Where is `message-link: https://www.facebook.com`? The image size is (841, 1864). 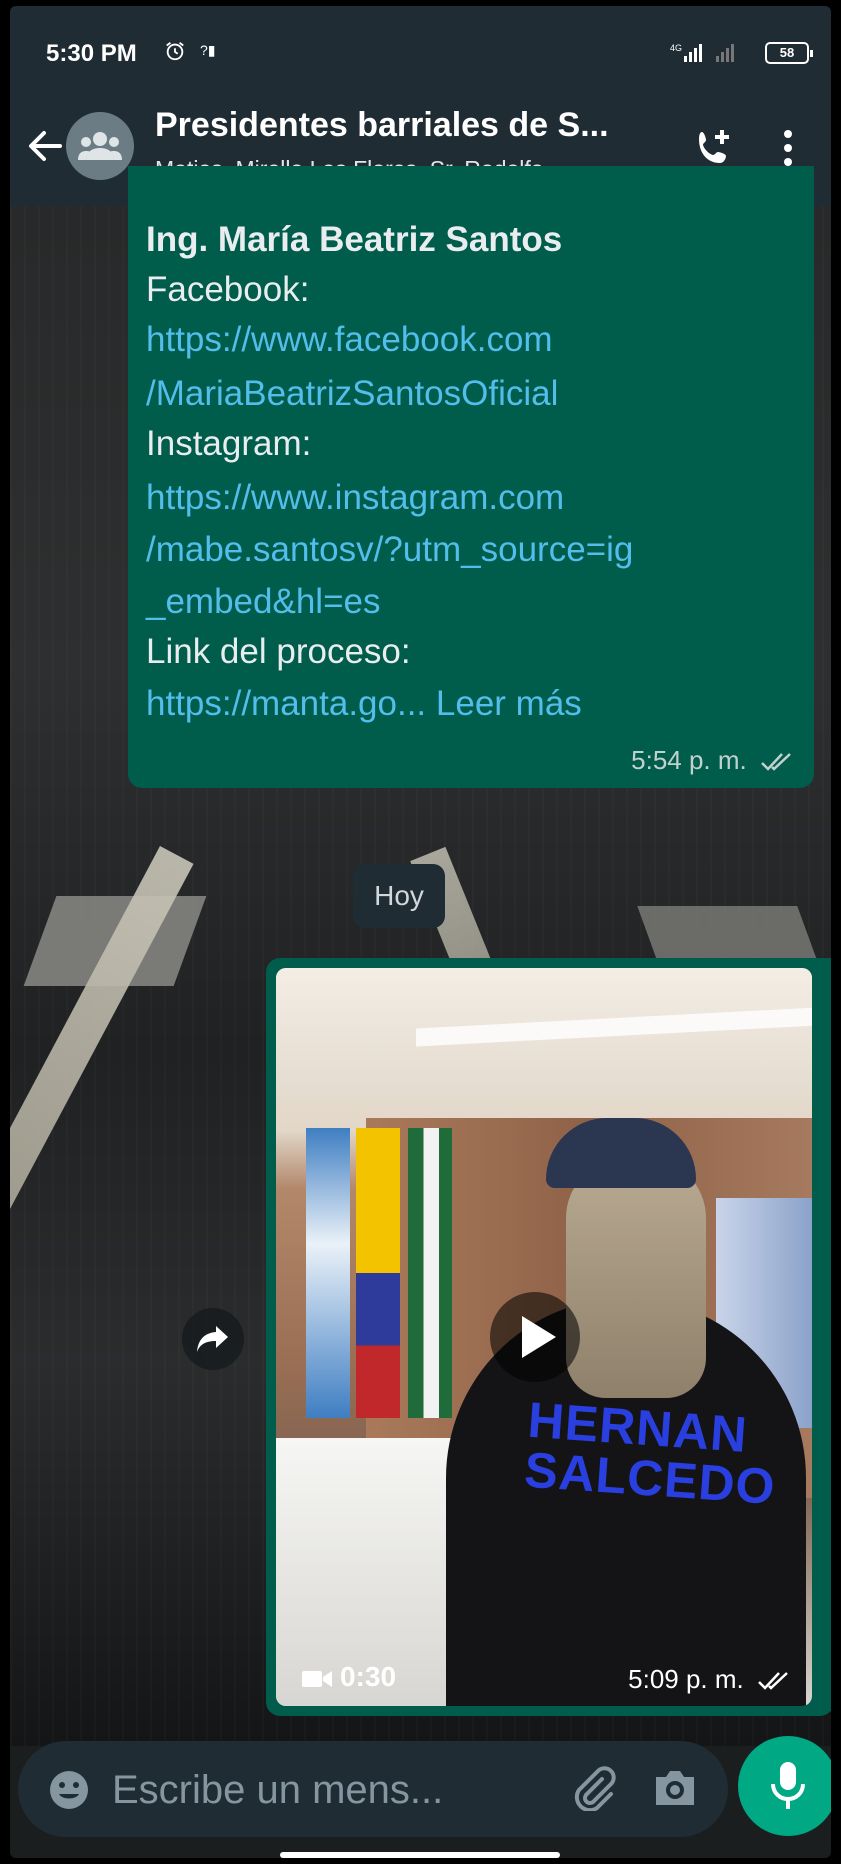
message-link: https://www.facebook.com is located at coordinates (349, 340).